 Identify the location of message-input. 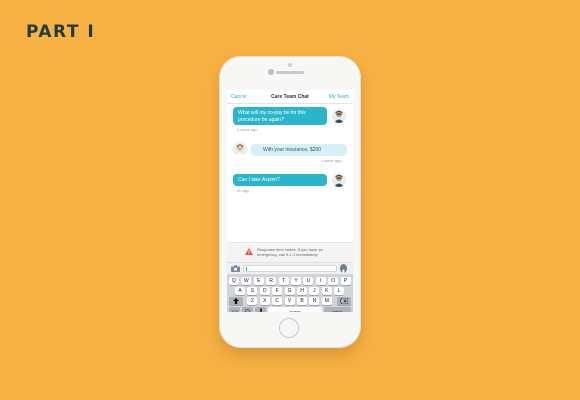
(290, 268).